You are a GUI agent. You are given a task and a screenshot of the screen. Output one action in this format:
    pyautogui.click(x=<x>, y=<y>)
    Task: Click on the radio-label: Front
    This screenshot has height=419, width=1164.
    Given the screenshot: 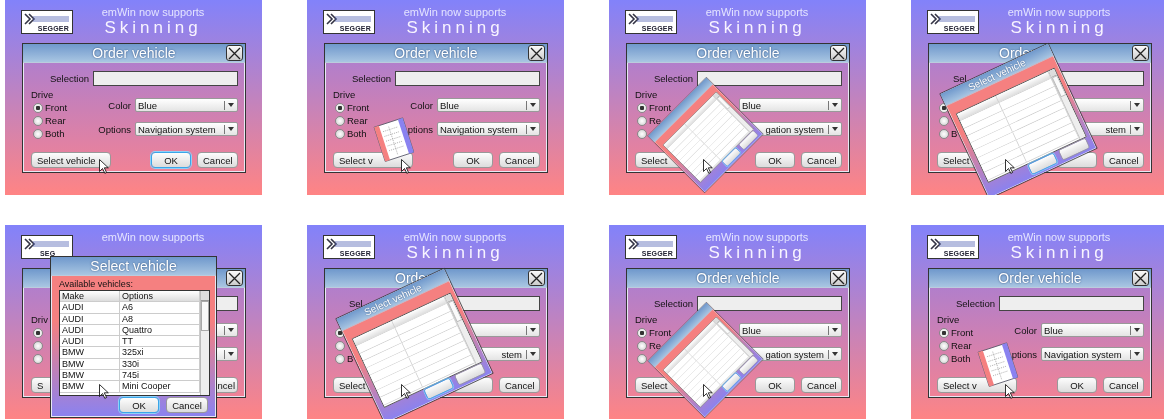 What is the action you would take?
    pyautogui.click(x=358, y=107)
    